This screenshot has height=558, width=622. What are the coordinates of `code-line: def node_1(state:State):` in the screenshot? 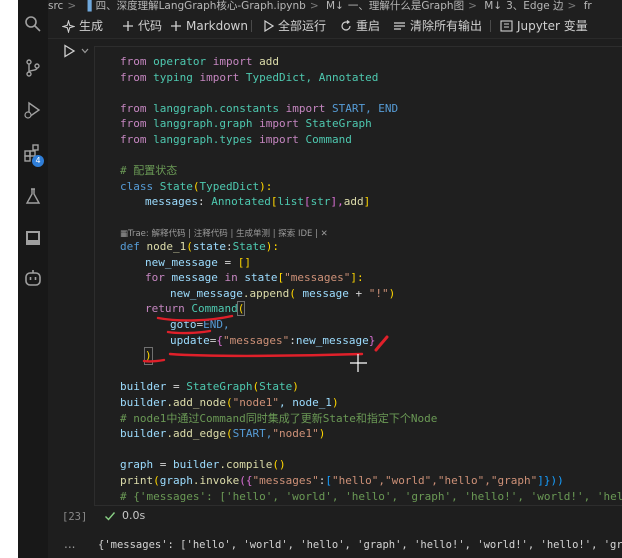 It's located at (199, 246).